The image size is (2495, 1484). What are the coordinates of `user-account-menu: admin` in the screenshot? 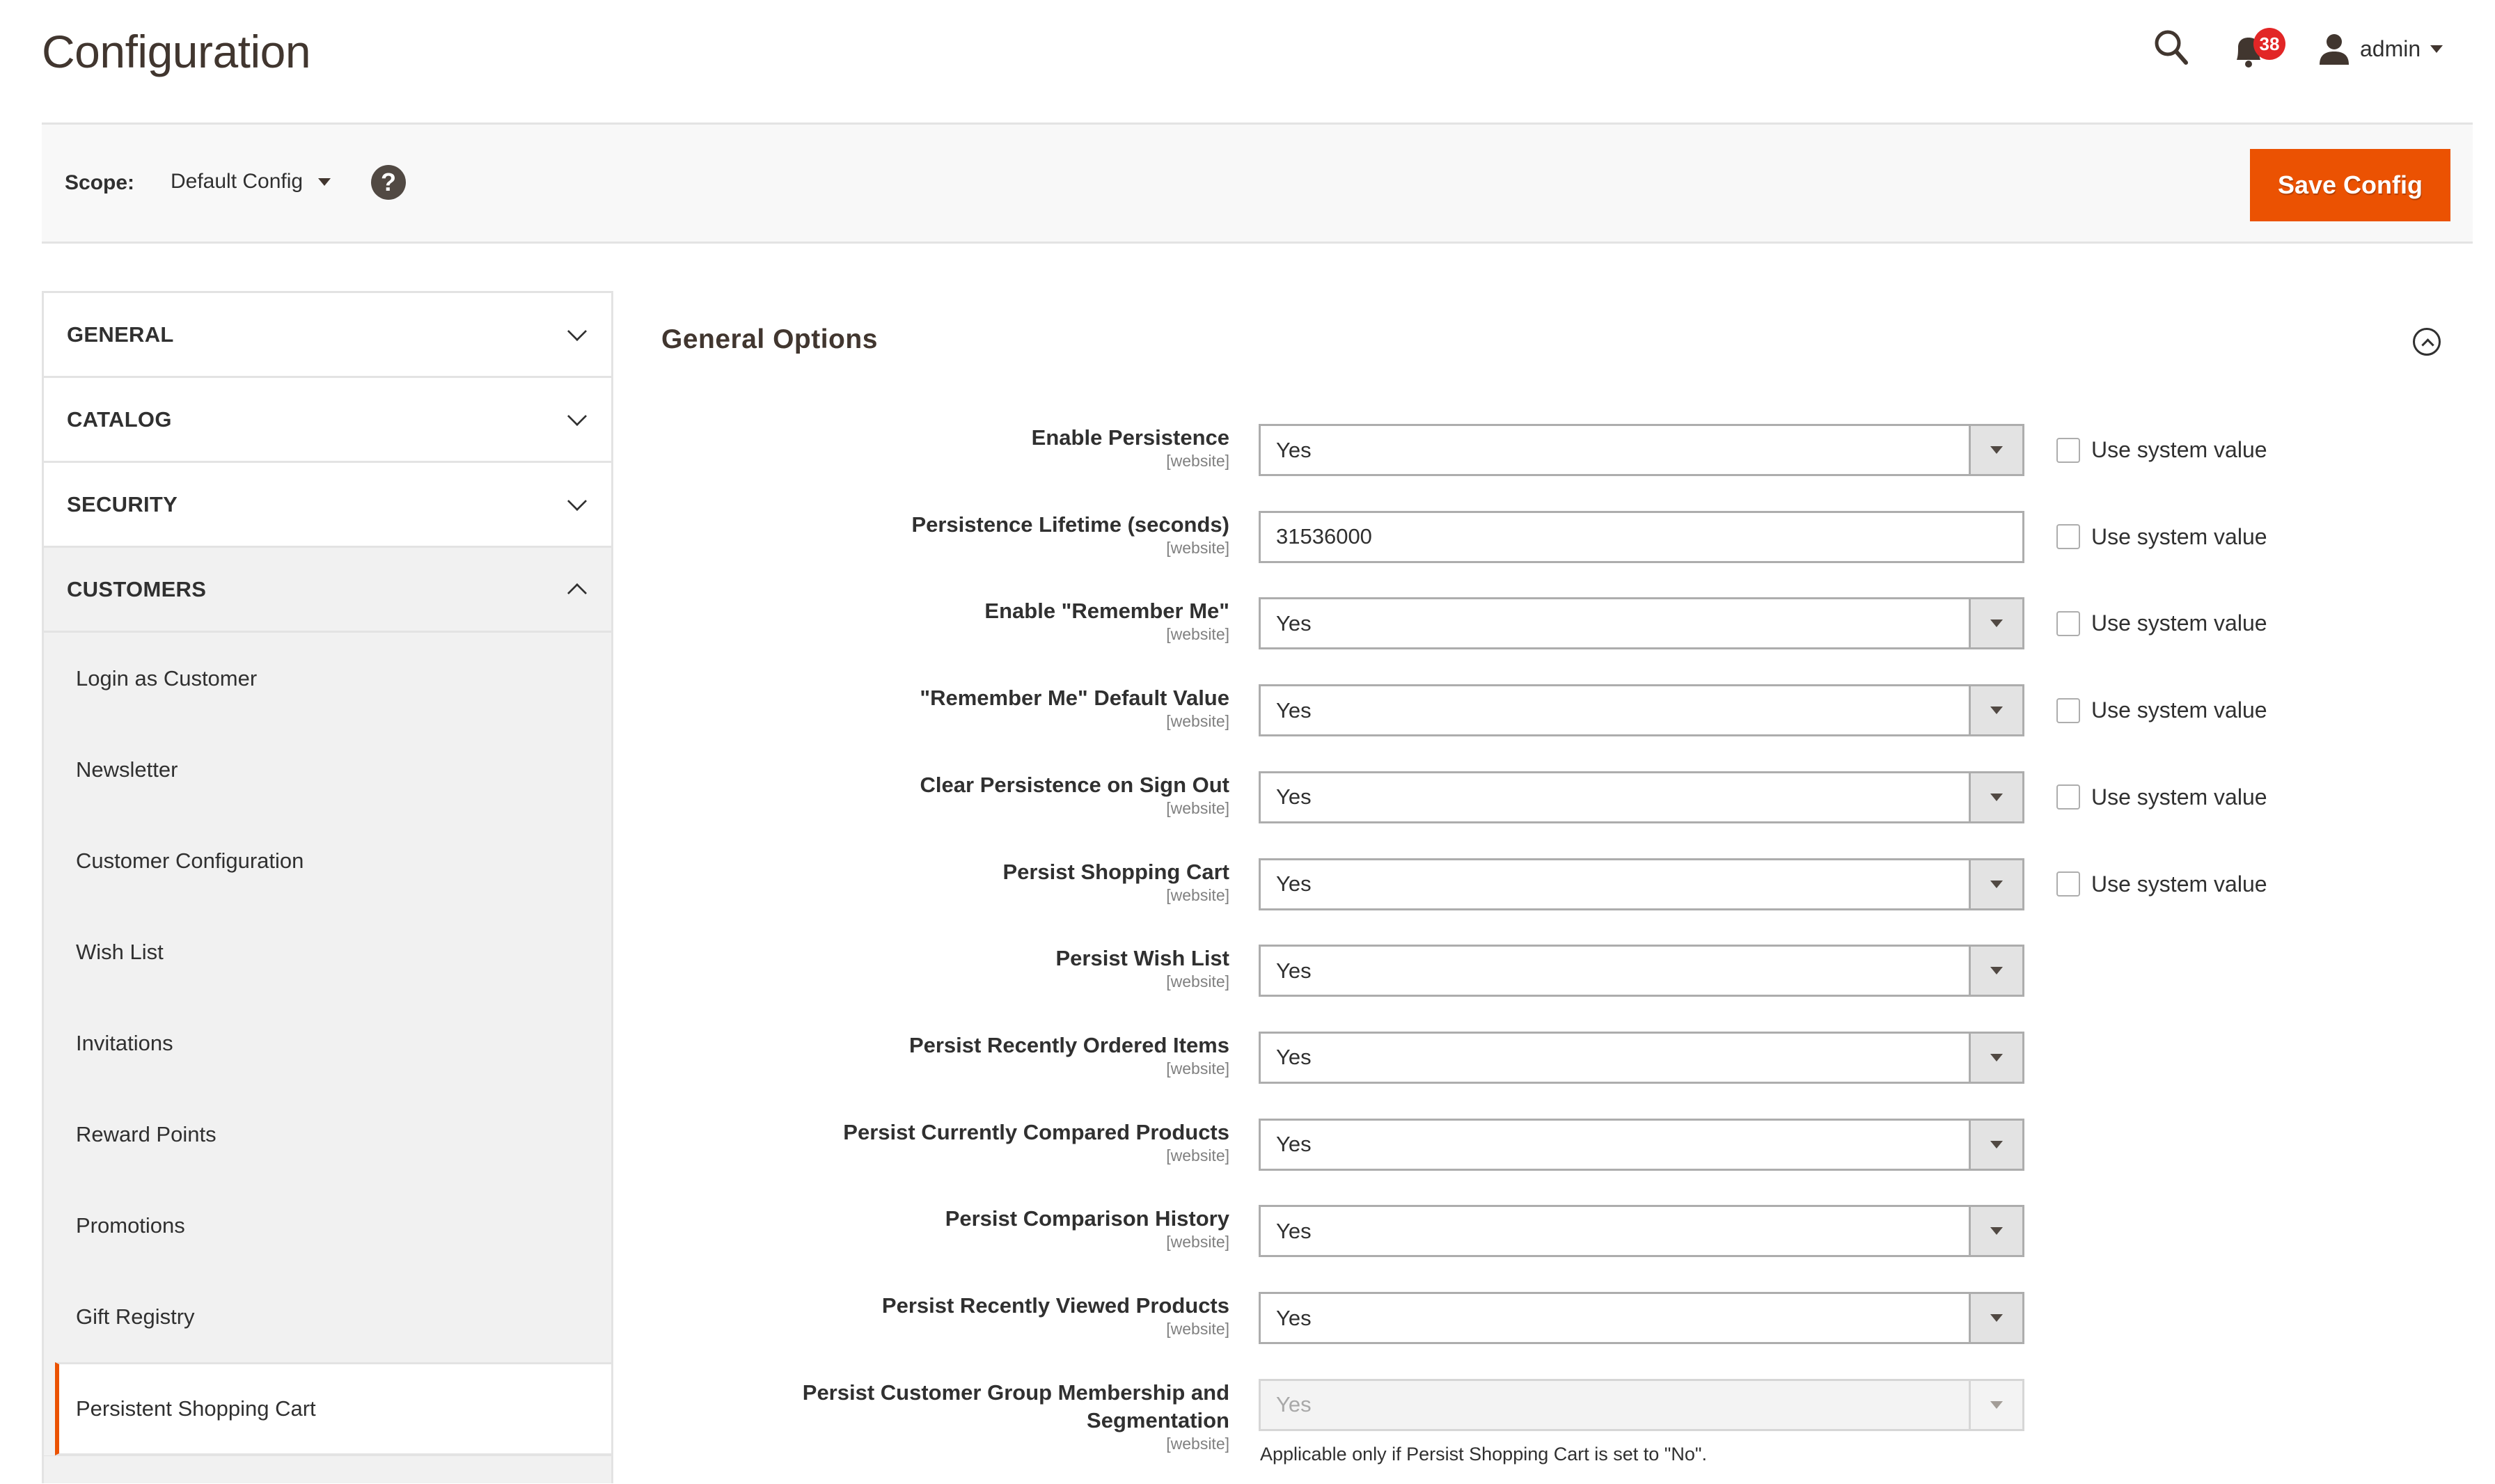 It's located at (2380, 49).